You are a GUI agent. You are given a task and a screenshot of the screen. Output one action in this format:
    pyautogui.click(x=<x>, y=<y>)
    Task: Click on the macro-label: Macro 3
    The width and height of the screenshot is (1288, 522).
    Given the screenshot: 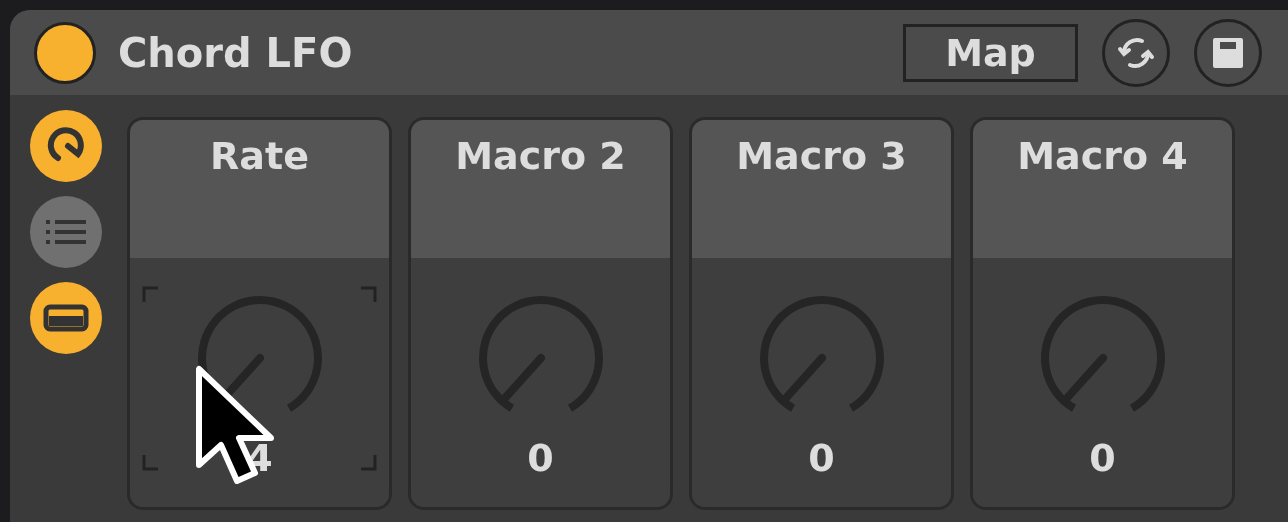 What is the action you would take?
    pyautogui.click(x=821, y=157)
    